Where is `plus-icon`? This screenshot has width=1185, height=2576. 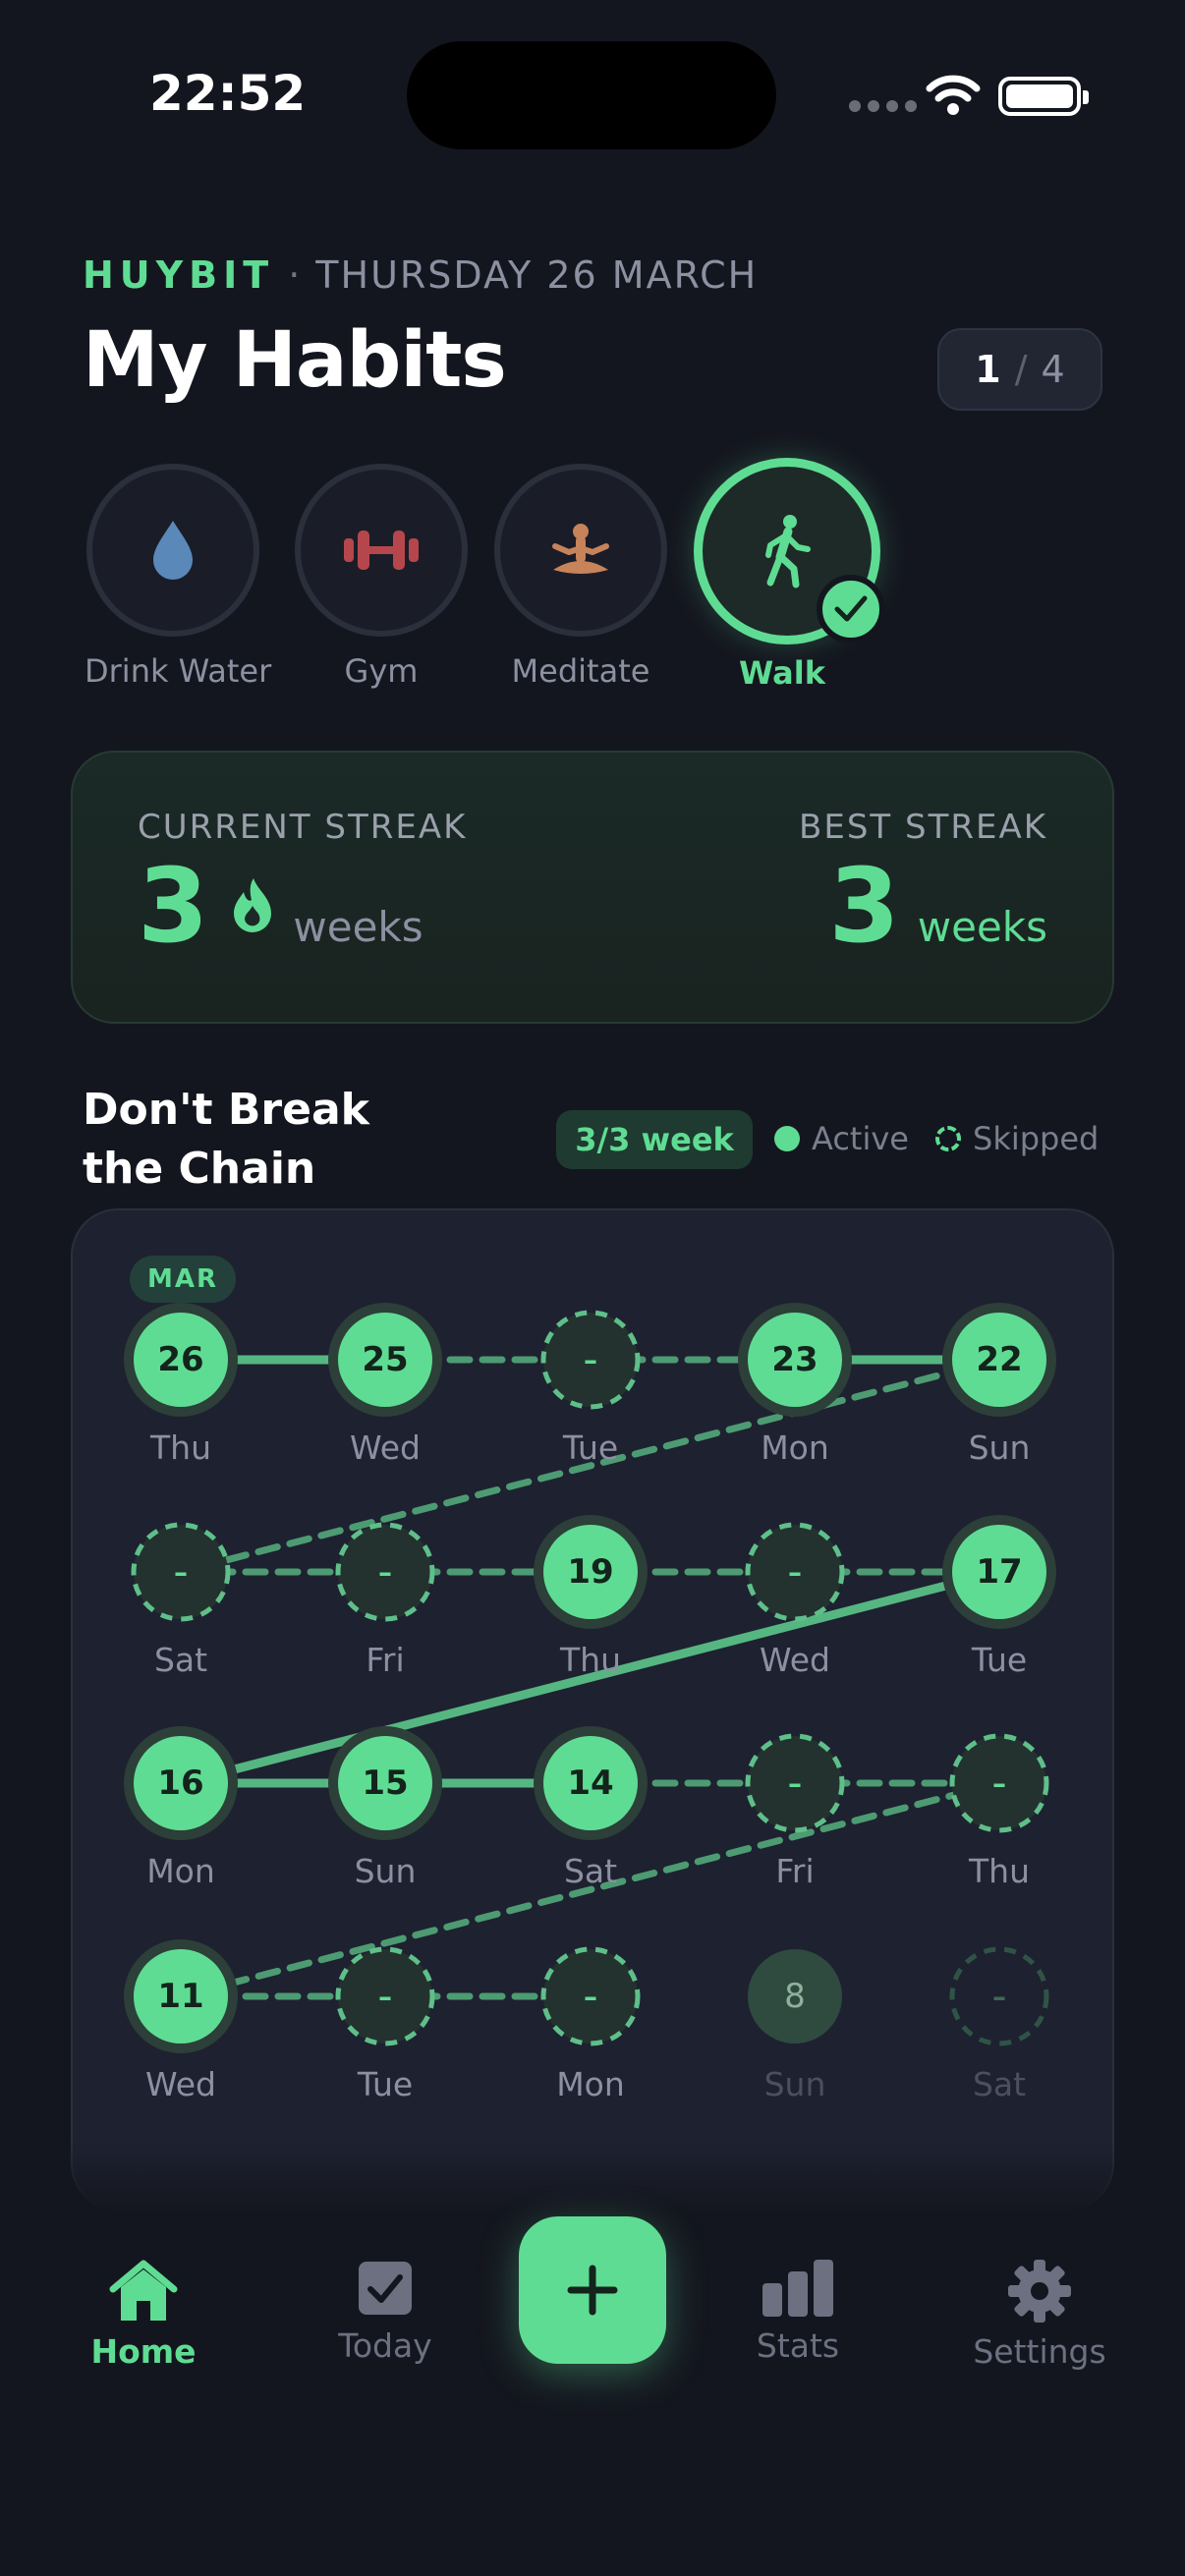
plus-icon is located at coordinates (592, 2290).